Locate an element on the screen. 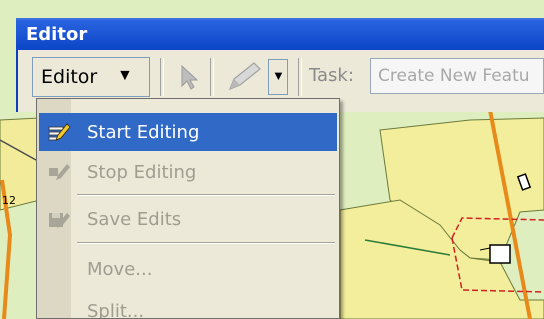  editor-menu-button: Editor ▼ is located at coordinates (91, 77).